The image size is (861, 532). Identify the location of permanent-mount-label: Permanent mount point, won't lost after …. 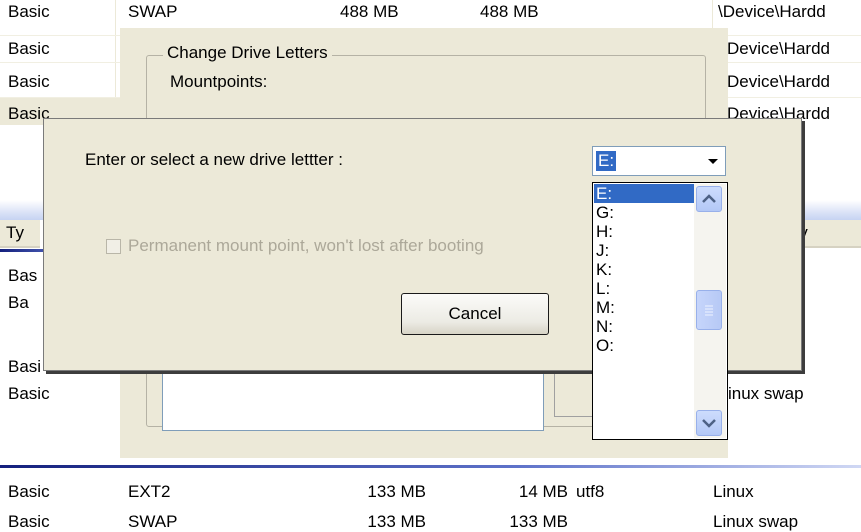
(306, 245).